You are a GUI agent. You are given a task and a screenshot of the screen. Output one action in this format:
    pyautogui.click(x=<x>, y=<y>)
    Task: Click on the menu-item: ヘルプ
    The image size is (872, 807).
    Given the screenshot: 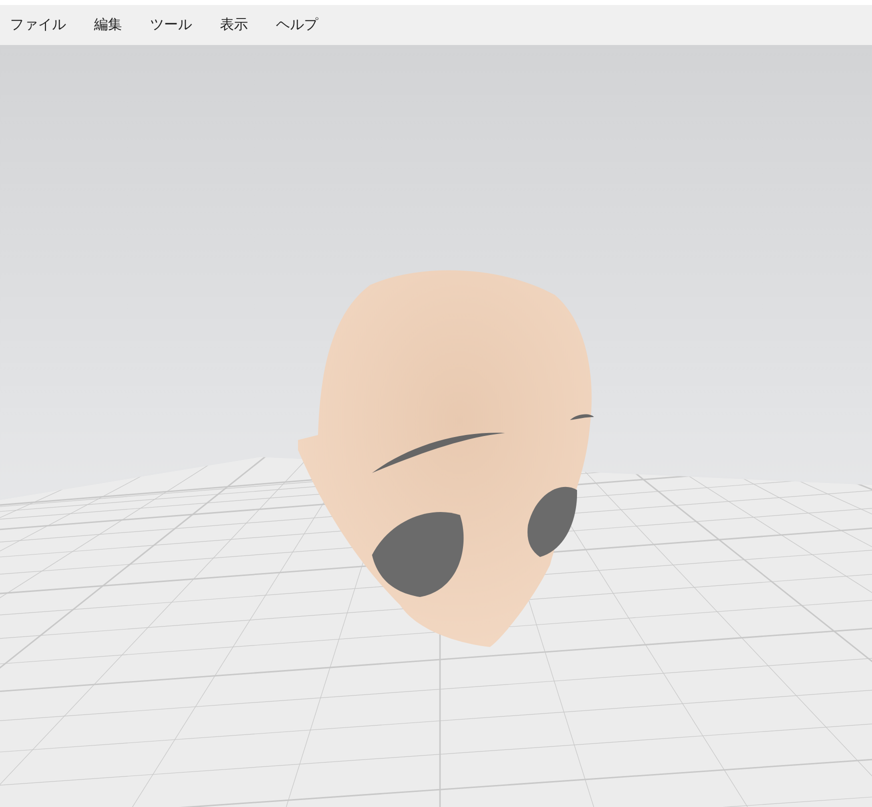 What is the action you would take?
    pyautogui.click(x=297, y=25)
    